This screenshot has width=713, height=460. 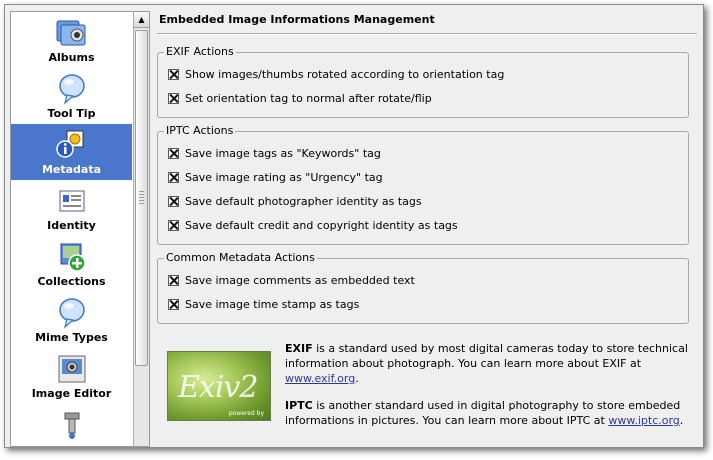 I want to click on sidebar-item-collections: Collections, so click(x=71, y=264).